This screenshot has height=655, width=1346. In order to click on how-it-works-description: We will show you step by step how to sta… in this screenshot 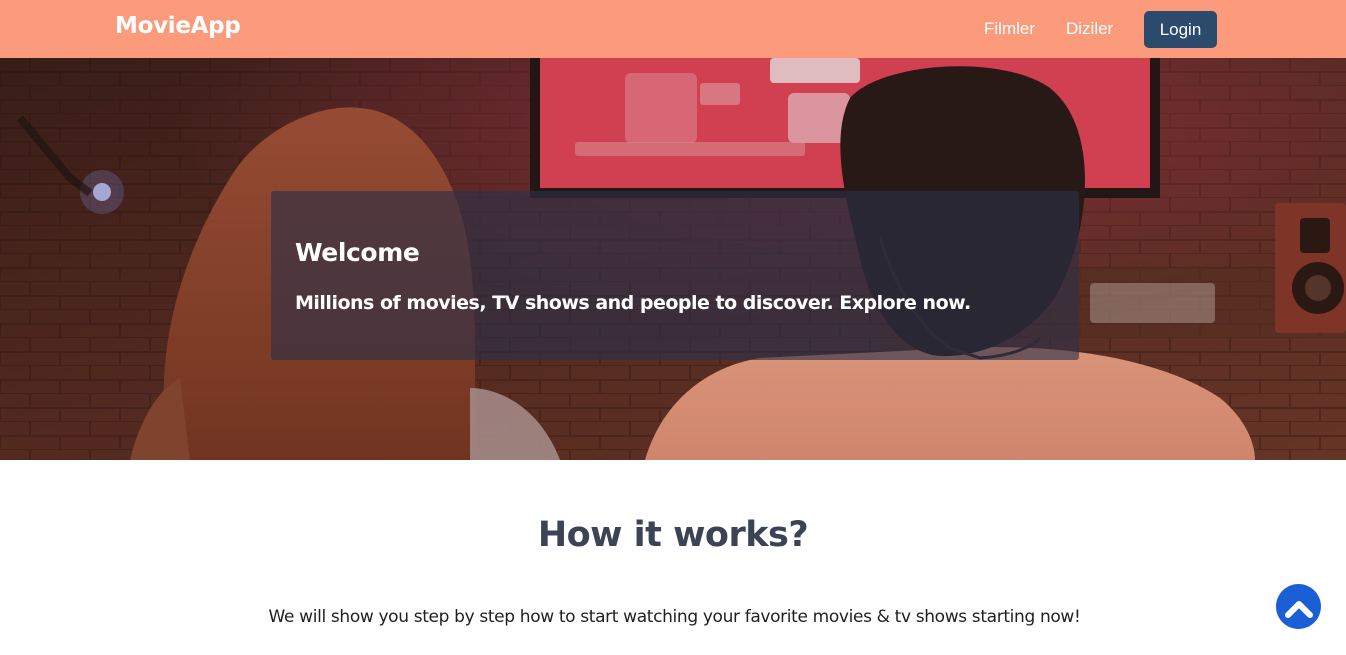, I will do `click(674, 617)`.